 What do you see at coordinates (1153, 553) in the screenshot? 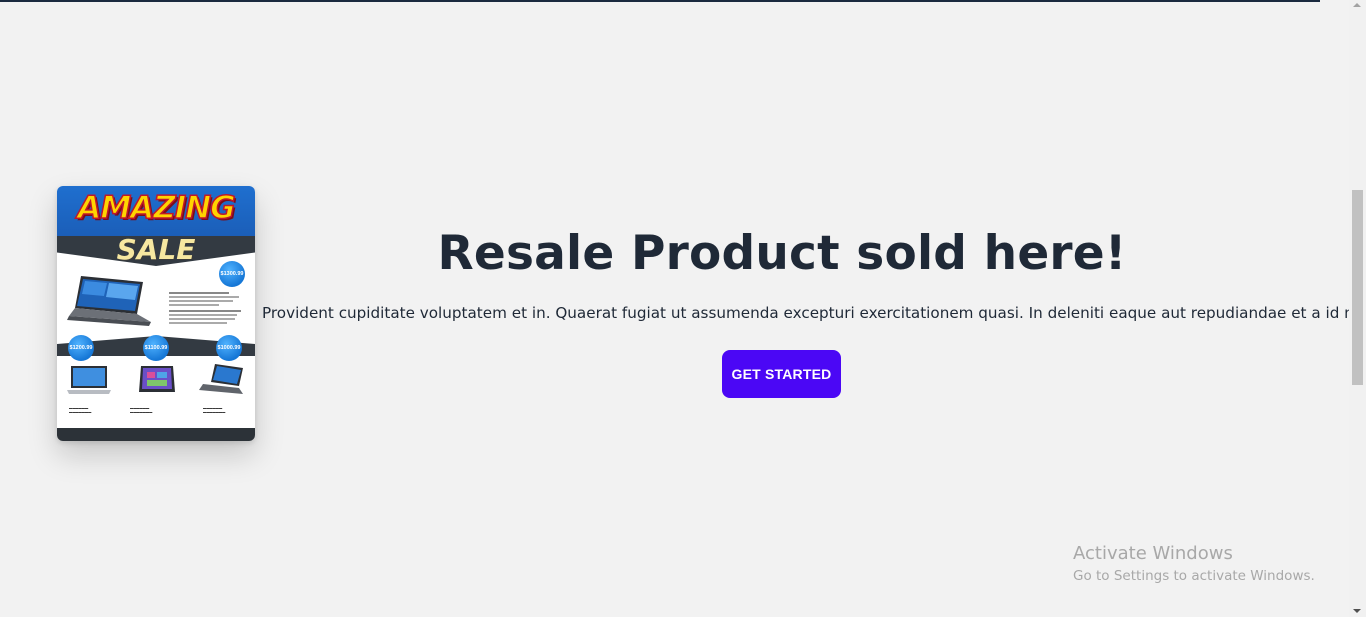
I see `watermark-title: Activate Windows` at bounding box center [1153, 553].